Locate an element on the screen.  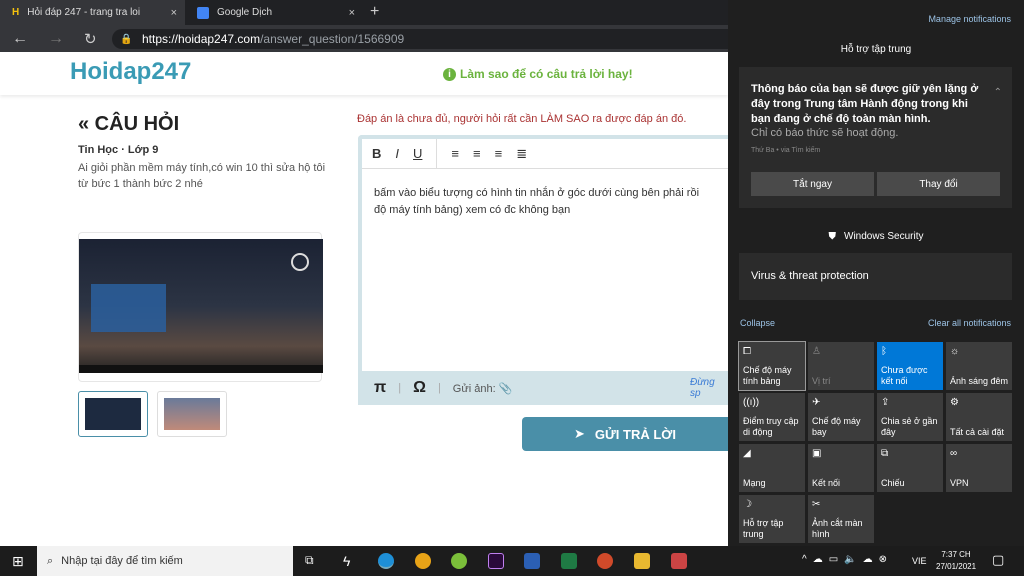
logo-text: Hoidap247 is located at coordinates (131, 71).